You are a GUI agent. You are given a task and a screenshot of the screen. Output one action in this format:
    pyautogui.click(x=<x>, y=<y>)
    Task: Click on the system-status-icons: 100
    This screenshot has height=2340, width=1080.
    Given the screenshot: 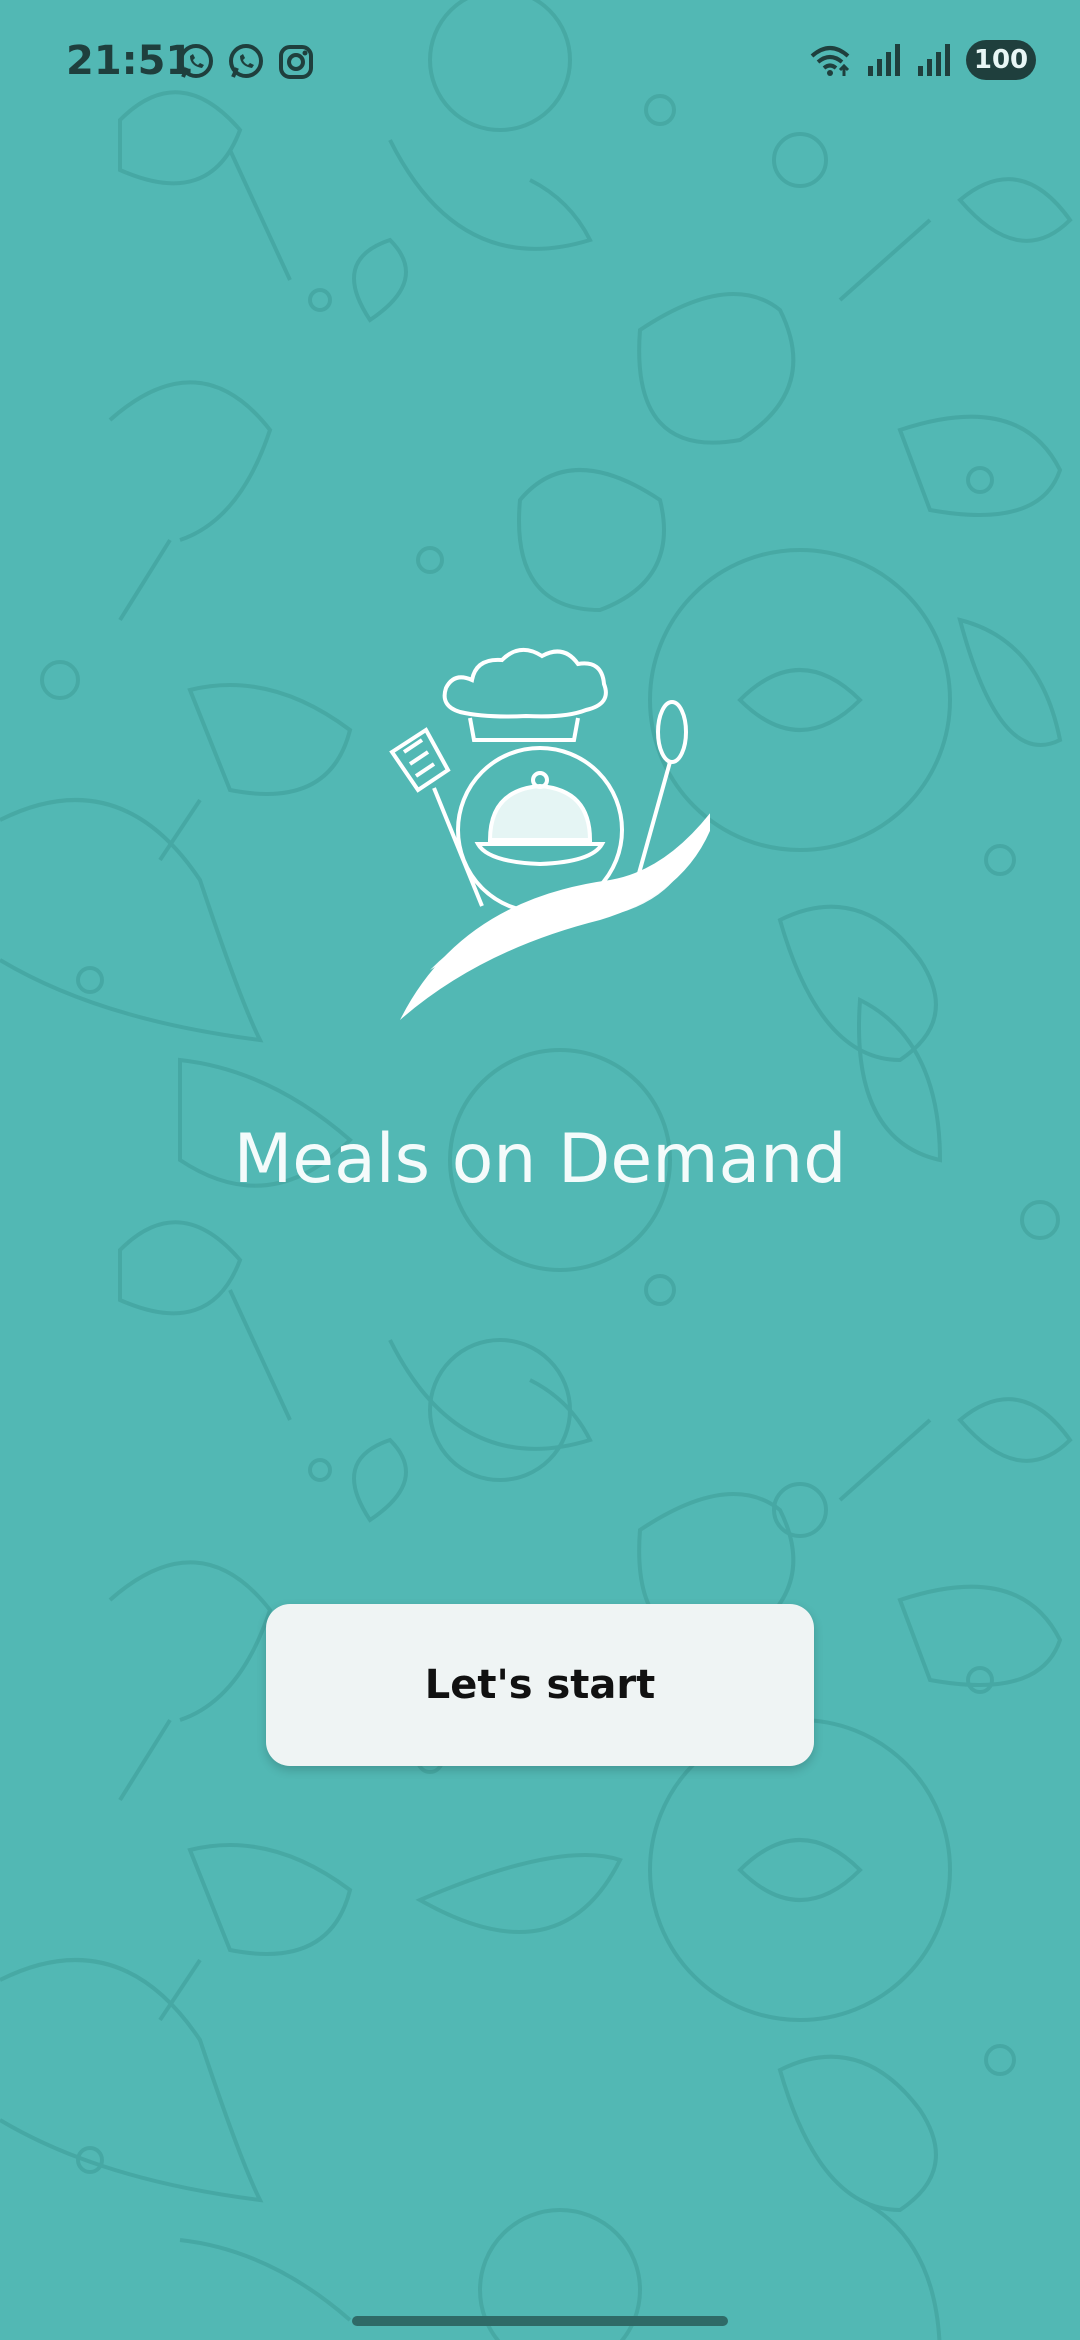 What is the action you would take?
    pyautogui.click(x=922, y=60)
    